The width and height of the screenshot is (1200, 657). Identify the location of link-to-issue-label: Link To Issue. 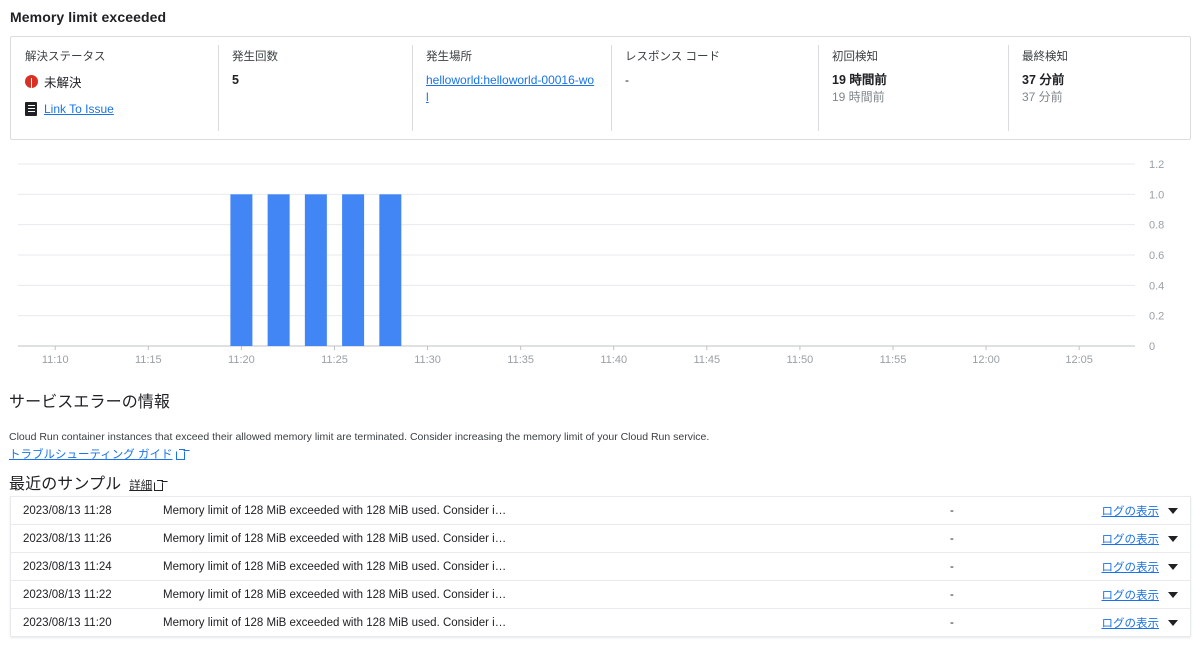
(79, 109).